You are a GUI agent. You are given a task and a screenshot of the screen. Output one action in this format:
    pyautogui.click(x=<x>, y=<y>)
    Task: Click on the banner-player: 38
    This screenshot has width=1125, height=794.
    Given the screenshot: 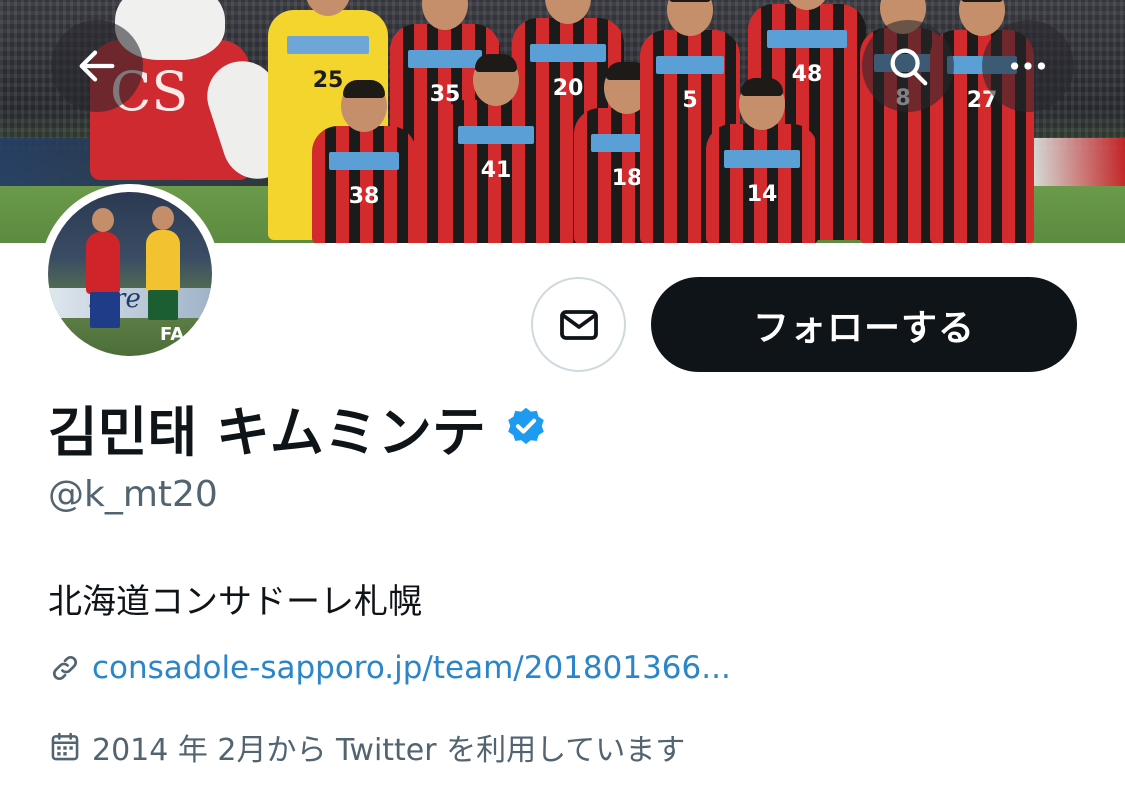 What is the action you would take?
    pyautogui.click(x=364, y=161)
    